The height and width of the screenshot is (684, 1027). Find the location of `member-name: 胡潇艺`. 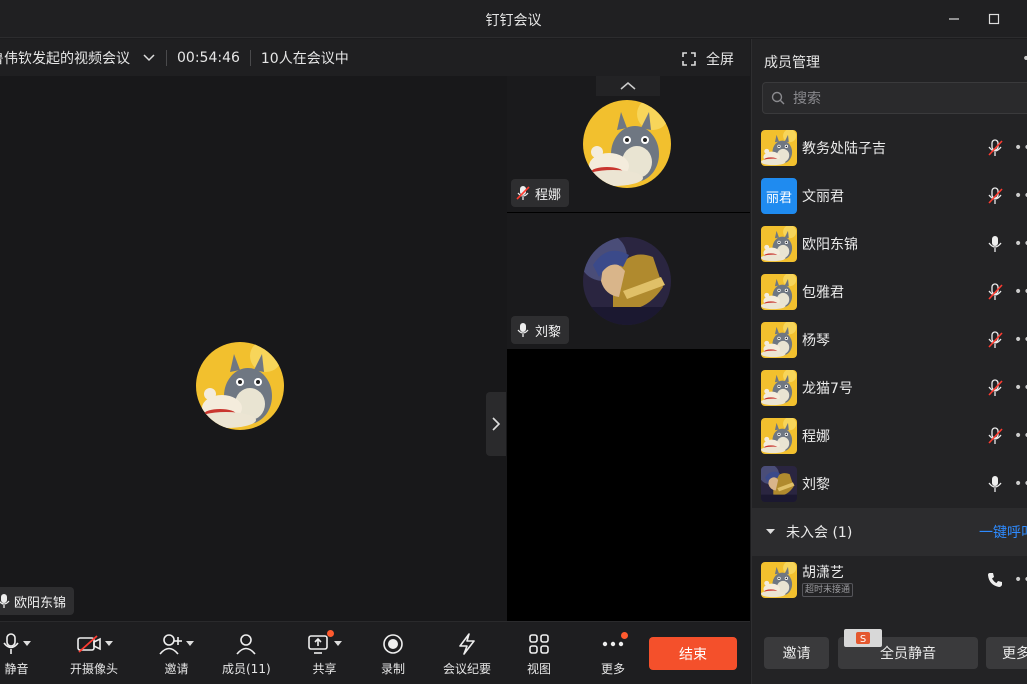

member-name: 胡潇艺 is located at coordinates (823, 573).